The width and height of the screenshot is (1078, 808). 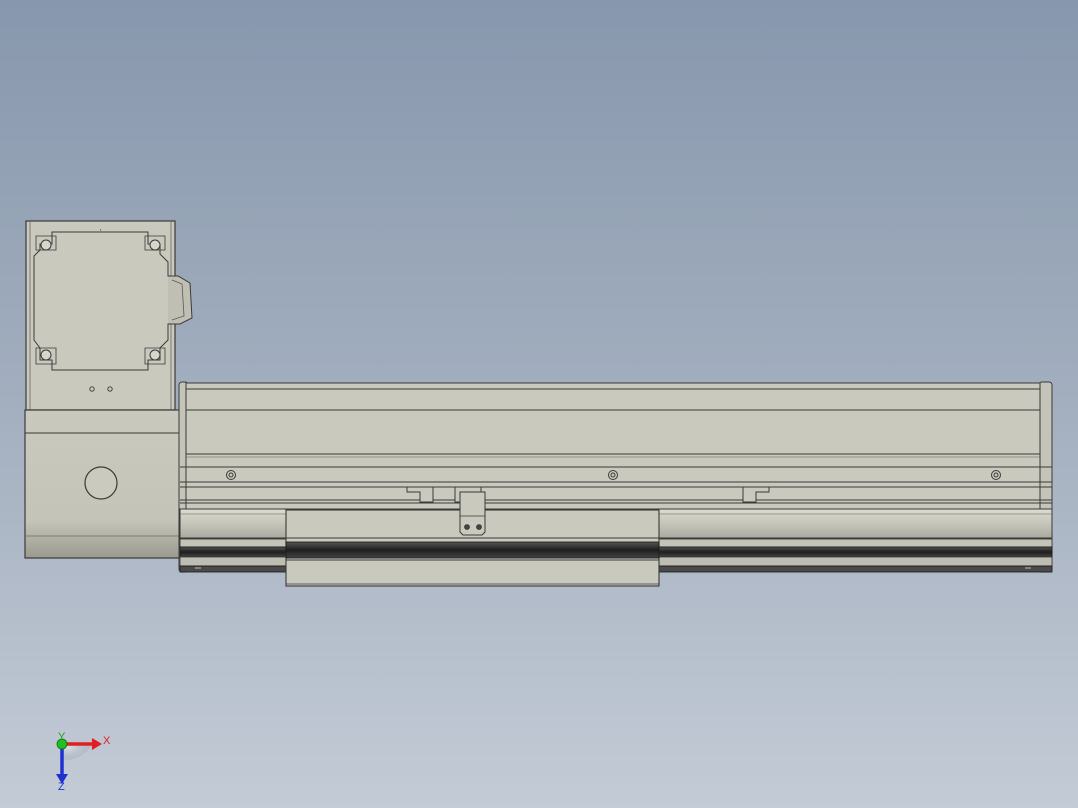 What do you see at coordinates (62, 737) in the screenshot?
I see `triad-y-label: Y` at bounding box center [62, 737].